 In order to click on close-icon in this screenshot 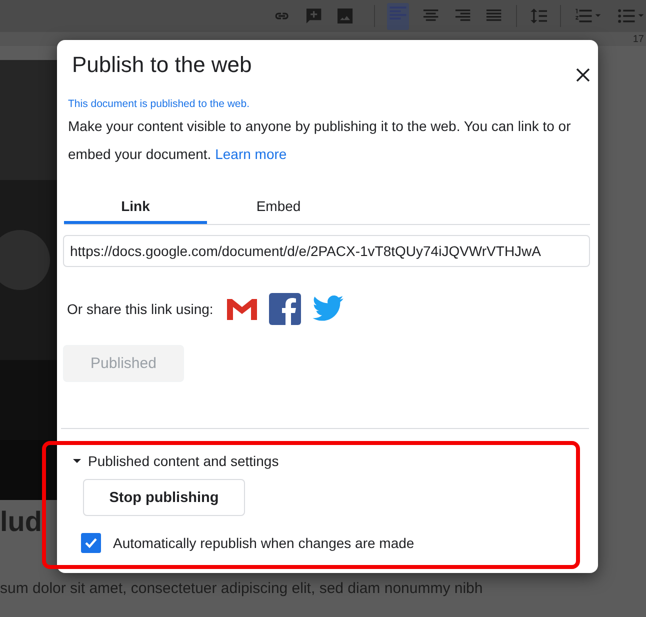, I will do `click(583, 75)`.